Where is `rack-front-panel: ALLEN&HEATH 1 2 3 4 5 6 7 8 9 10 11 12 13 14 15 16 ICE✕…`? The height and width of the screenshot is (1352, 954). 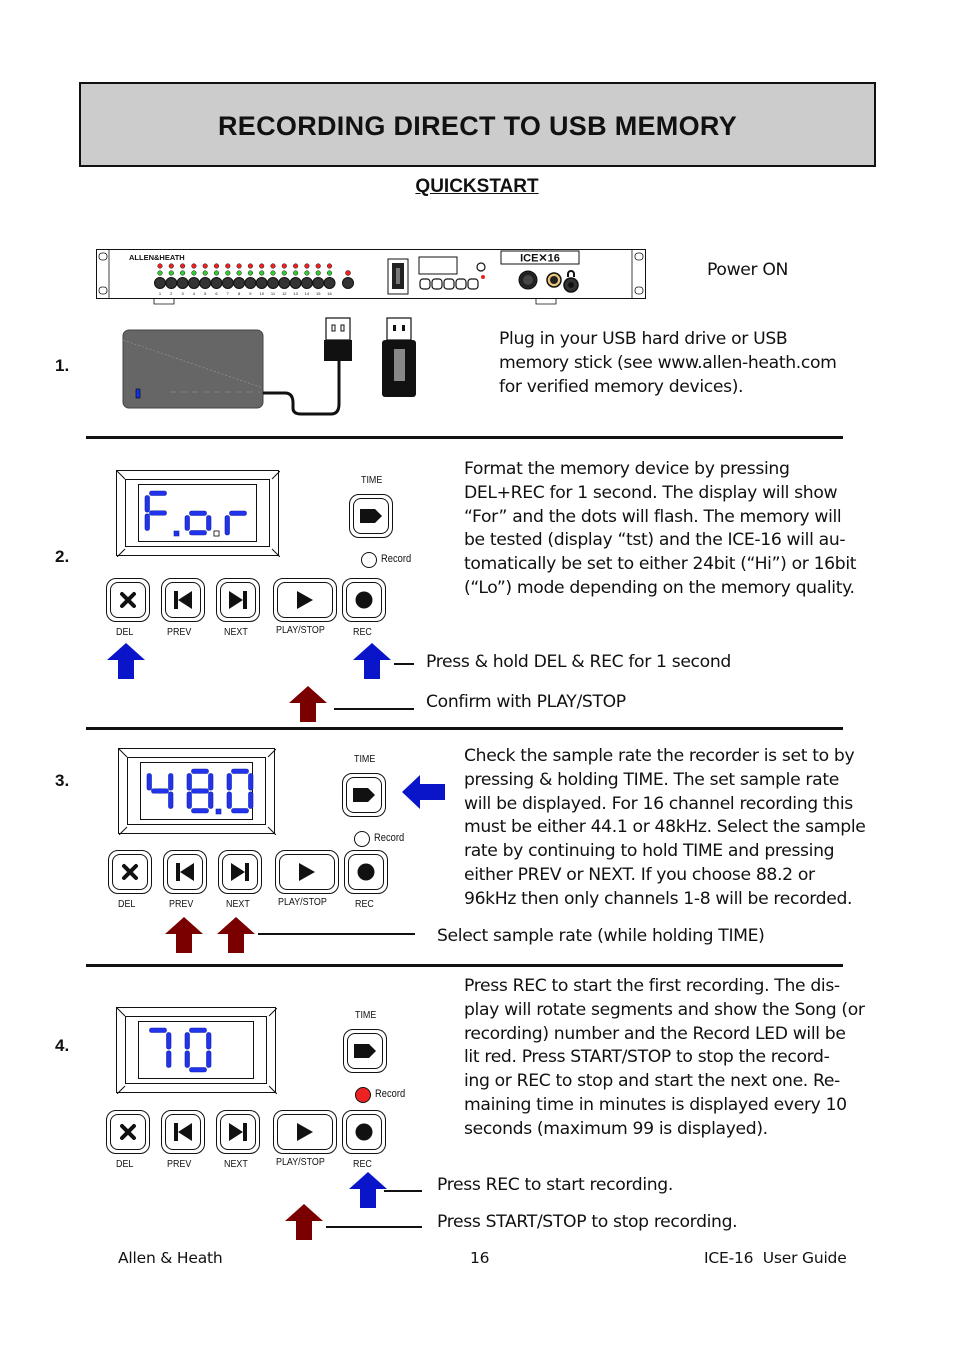
rack-front-panel: ALLEN&HEATH 1 2 3 4 5 6 7 8 9 10 11 12 13 14 15 16 ICE✕… is located at coordinates (371, 277).